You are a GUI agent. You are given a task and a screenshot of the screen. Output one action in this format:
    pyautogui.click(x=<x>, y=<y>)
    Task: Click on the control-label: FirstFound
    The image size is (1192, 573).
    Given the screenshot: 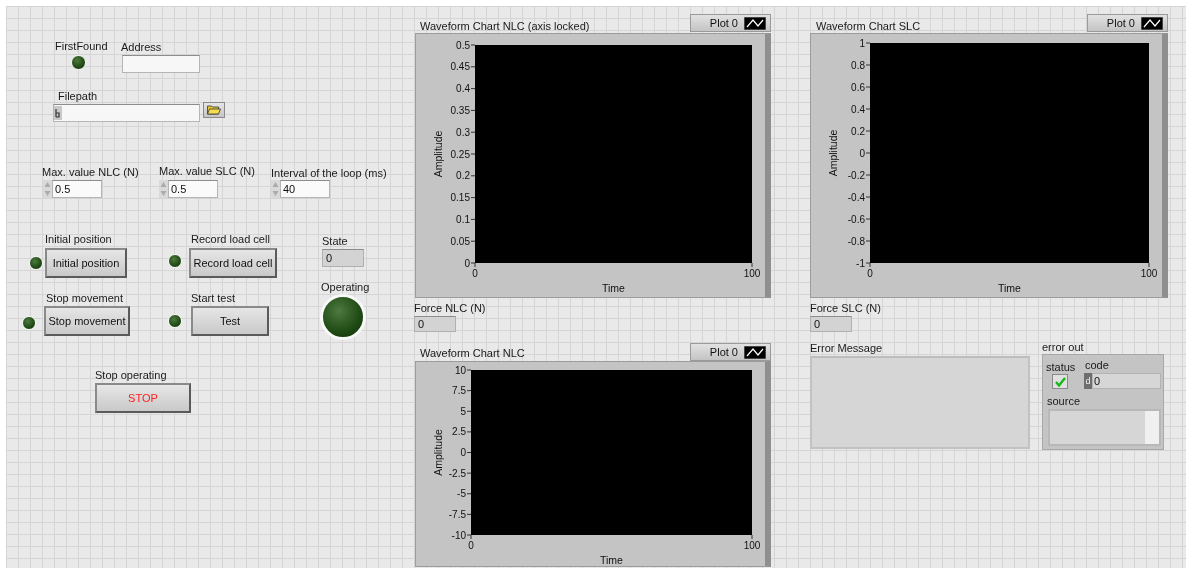 What is the action you would take?
    pyautogui.click(x=81, y=46)
    